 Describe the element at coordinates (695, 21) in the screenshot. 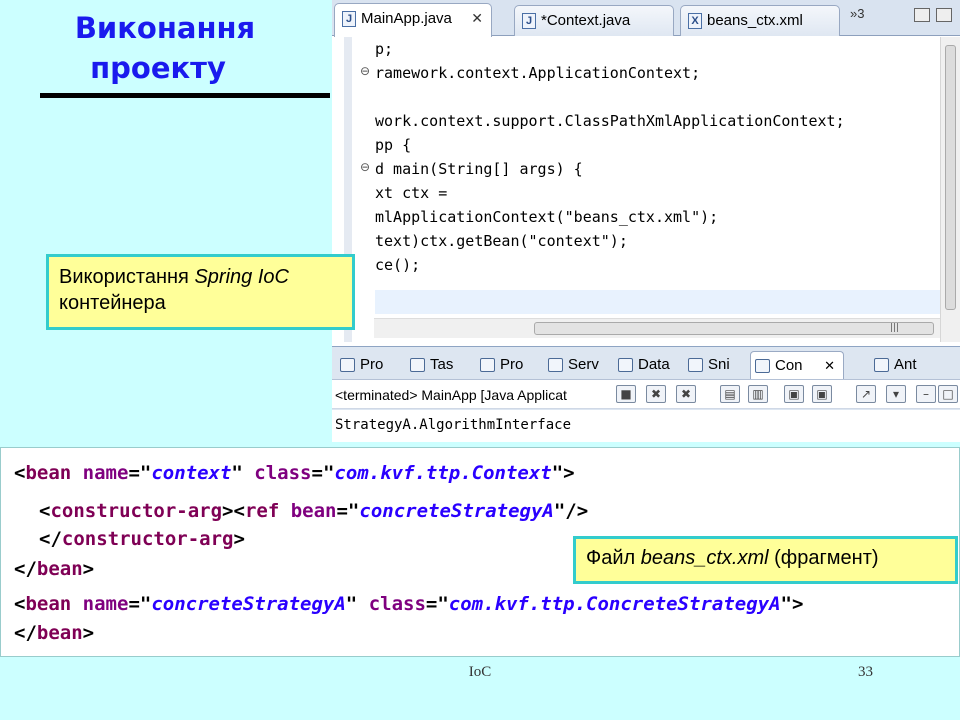

I see `xml-file-icon: X` at that location.